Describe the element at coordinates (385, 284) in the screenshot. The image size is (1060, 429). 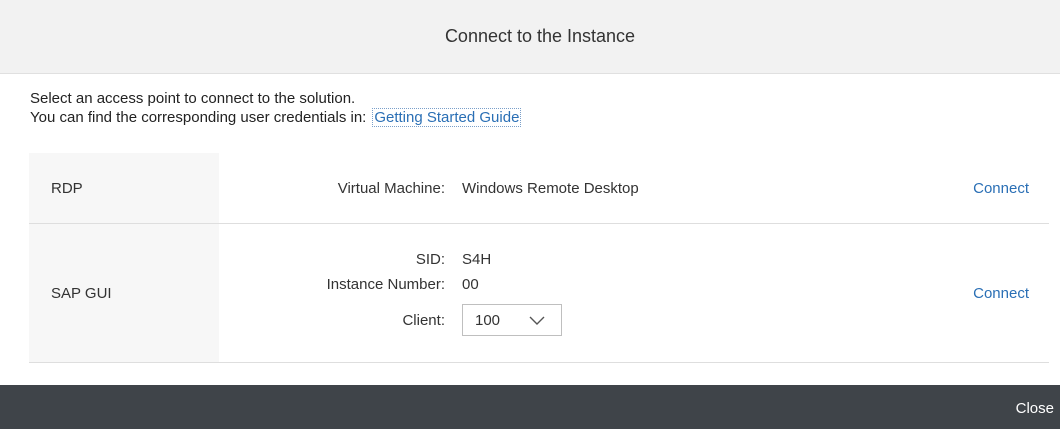
I see `instance-number-label: Instance Number:` at that location.